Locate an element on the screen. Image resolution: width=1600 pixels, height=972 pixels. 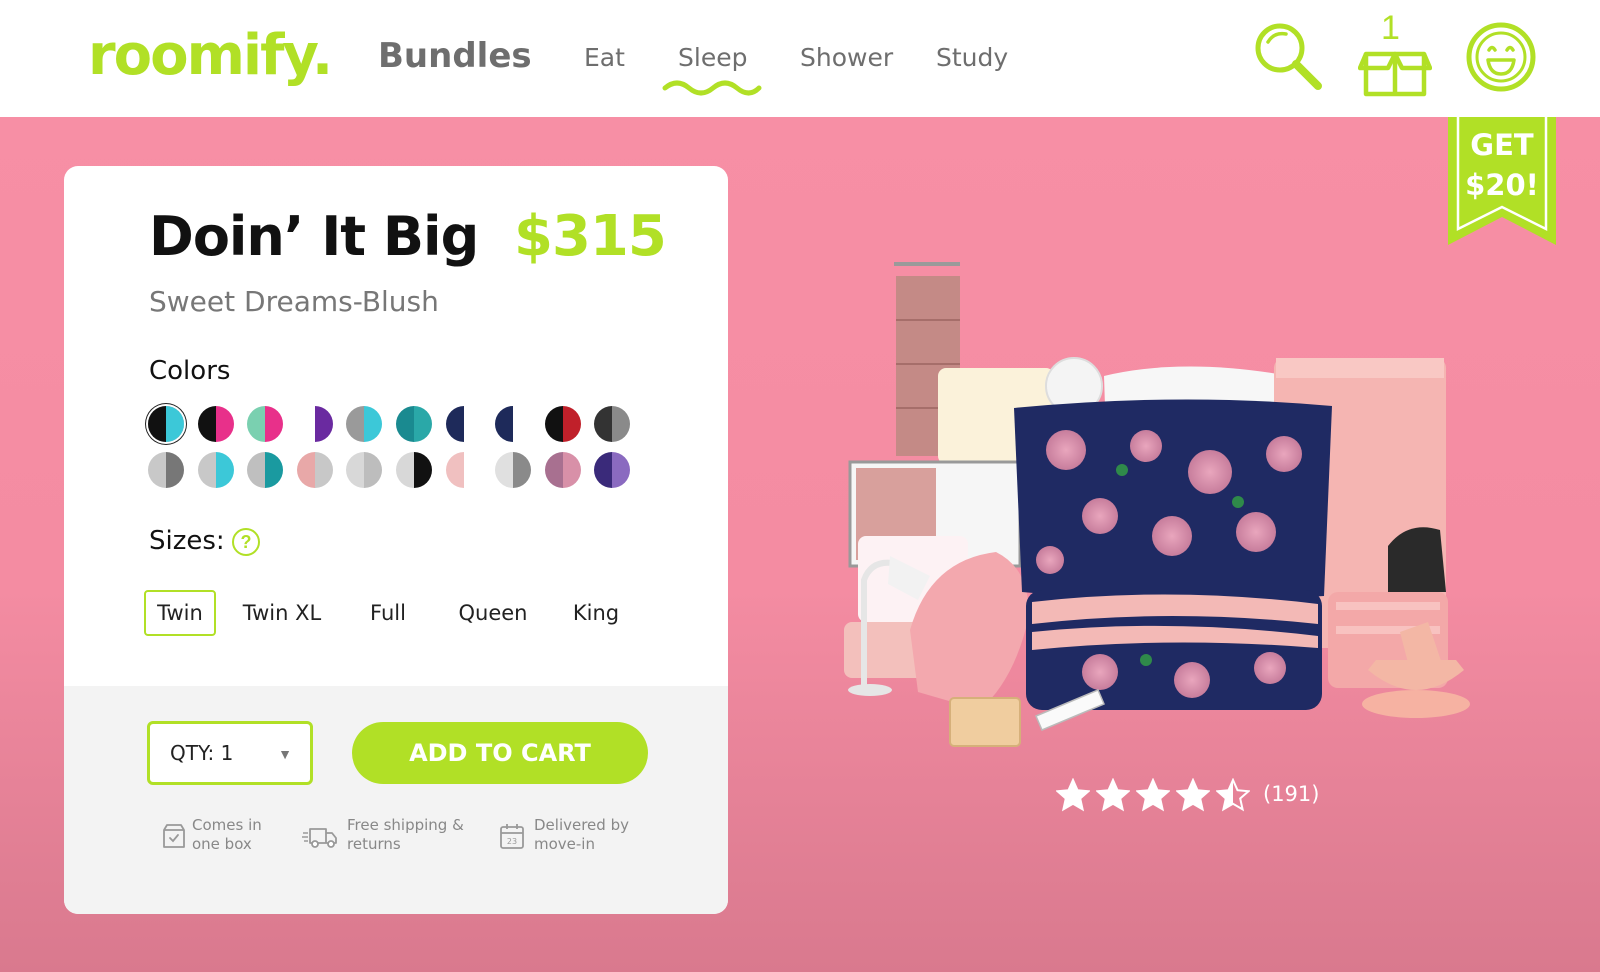
size-queen: Queen is located at coordinates (493, 613).